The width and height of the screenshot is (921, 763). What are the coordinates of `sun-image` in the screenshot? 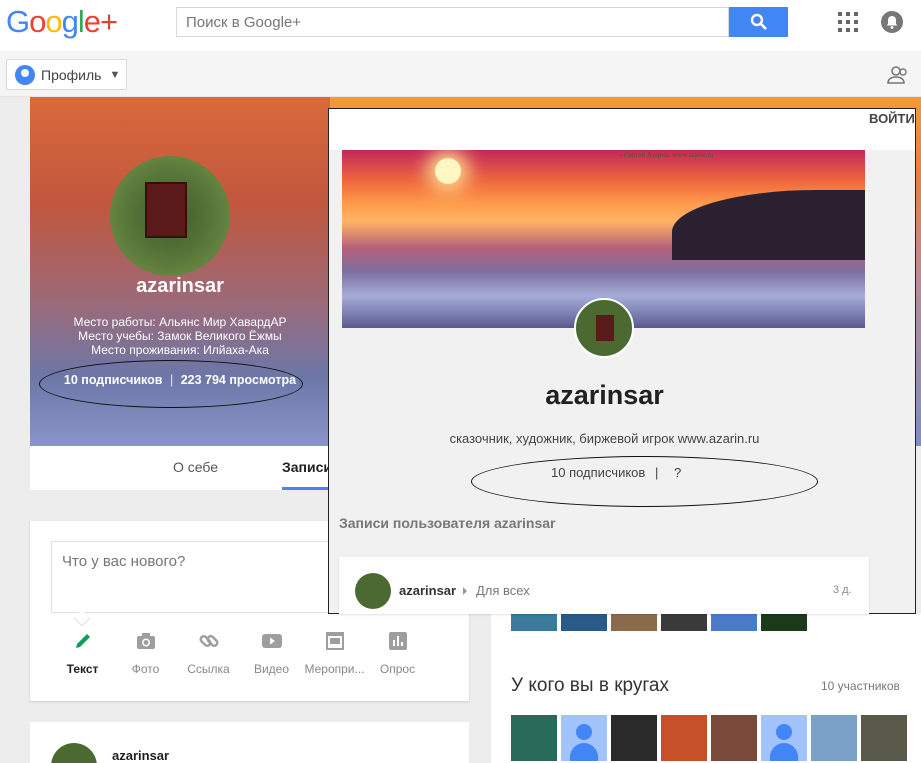 It's located at (448, 171).